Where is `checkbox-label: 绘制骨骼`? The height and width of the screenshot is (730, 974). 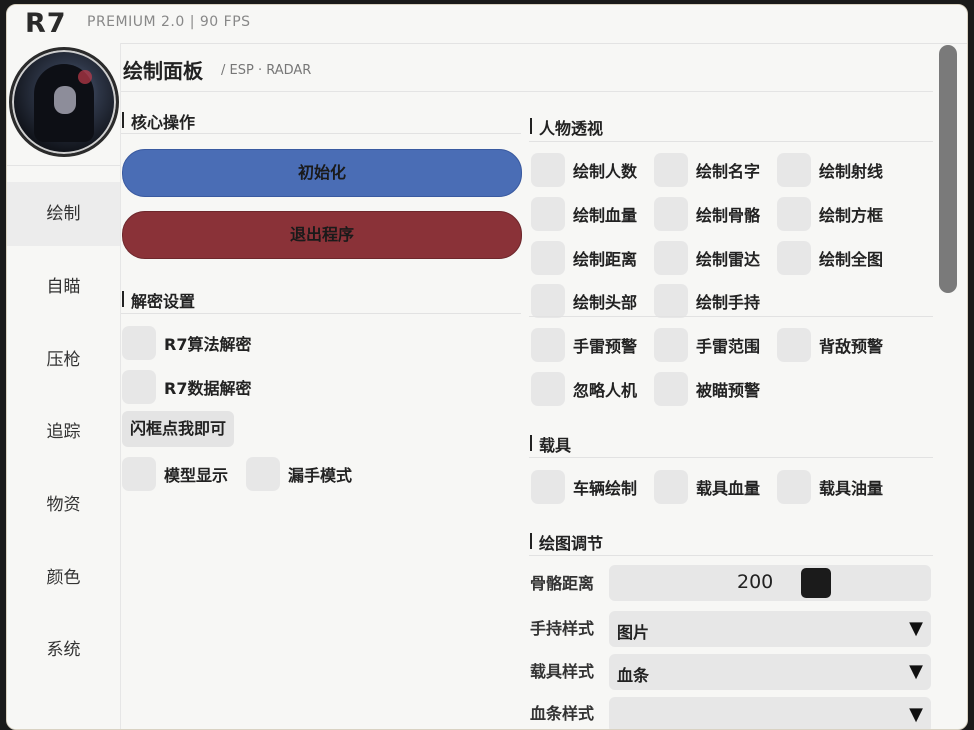
checkbox-label: 绘制骨骼 is located at coordinates (728, 215).